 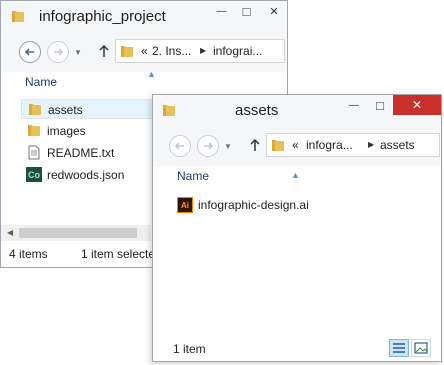 I want to click on text-file-icon, so click(x=34, y=152).